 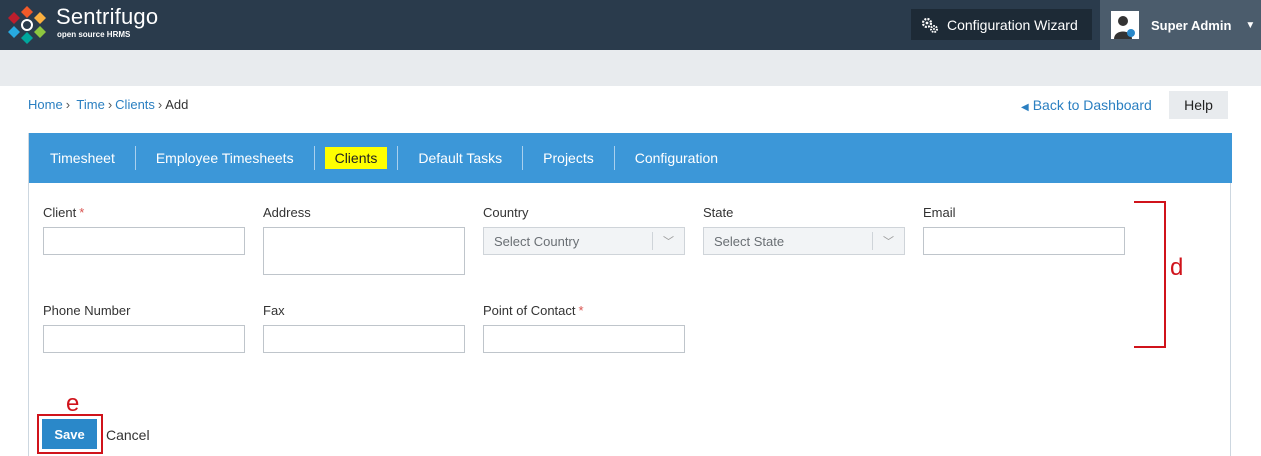 I want to click on state-select-value: Select State, so click(x=749, y=241).